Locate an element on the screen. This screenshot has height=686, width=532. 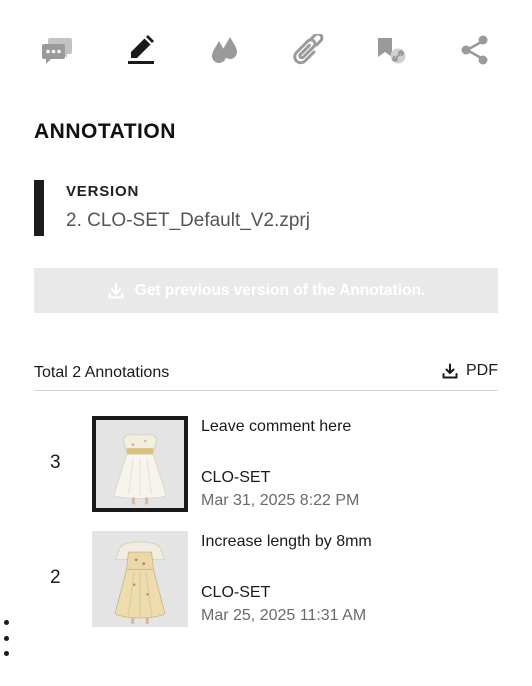
annotation-number: 2 is located at coordinates (55, 577).